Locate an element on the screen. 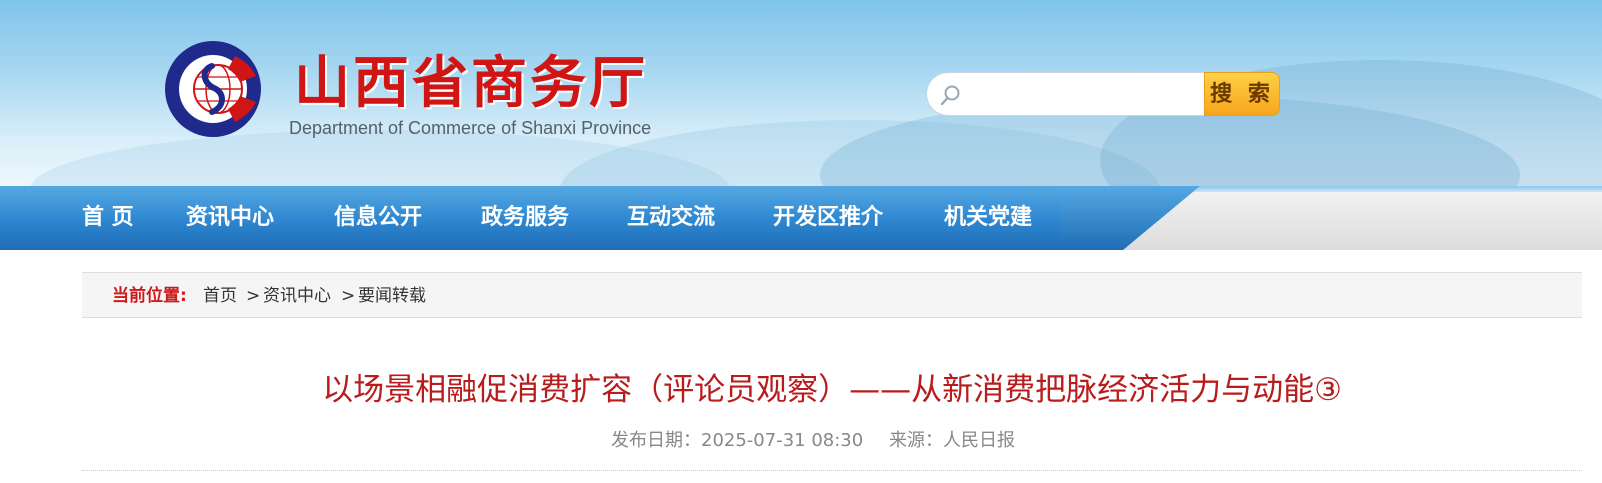  shanxi-commerce-logo-icon is located at coordinates (213, 89).